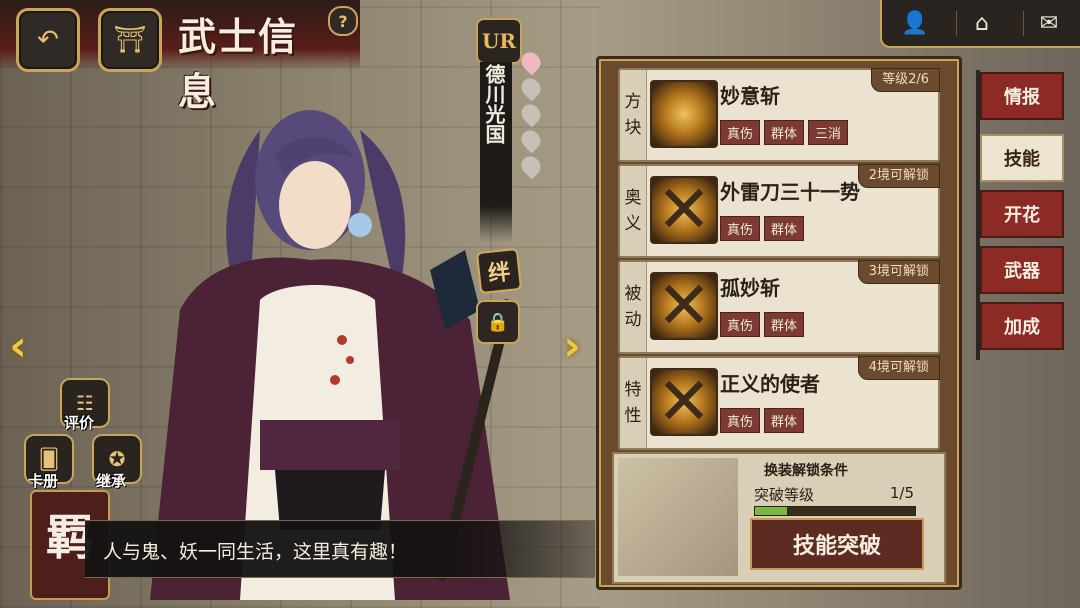 The height and width of the screenshot is (608, 1080). I want to click on bond-button: 绊, so click(499, 271).